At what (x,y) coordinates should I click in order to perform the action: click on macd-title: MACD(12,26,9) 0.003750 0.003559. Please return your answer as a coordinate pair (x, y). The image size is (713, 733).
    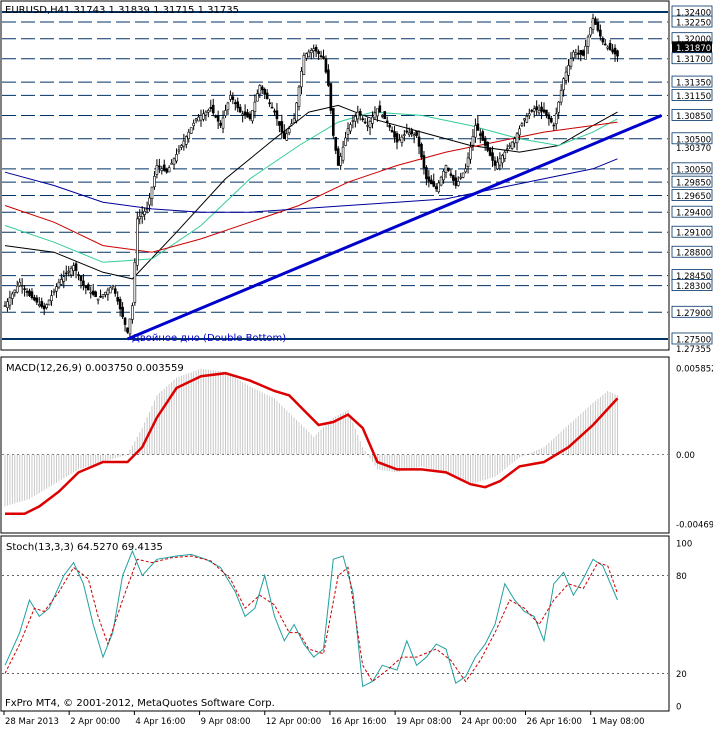
    Looking at the image, I should click on (95, 368).